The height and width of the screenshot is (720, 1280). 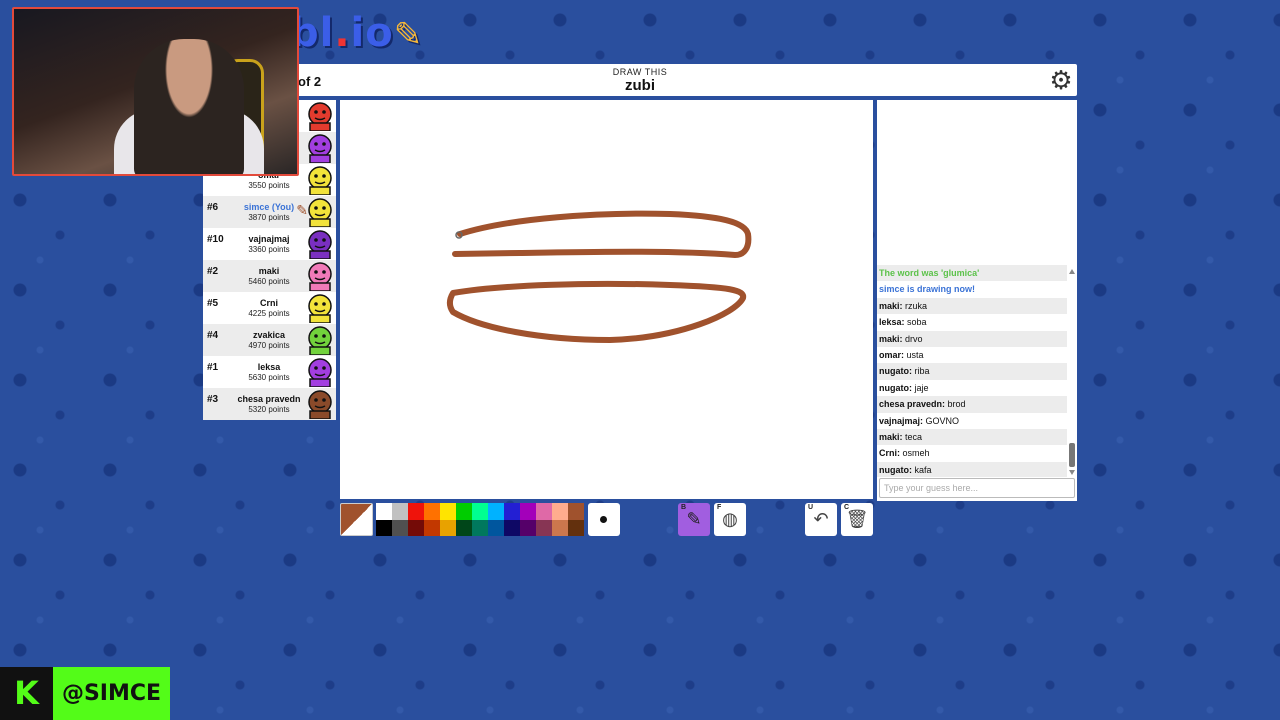 I want to click on chat-text: osmeh, so click(x=915, y=453).